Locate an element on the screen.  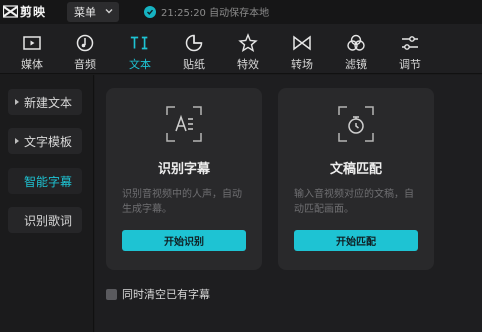
sidebar-item-text-template: 文字模板 is located at coordinates (45, 141).